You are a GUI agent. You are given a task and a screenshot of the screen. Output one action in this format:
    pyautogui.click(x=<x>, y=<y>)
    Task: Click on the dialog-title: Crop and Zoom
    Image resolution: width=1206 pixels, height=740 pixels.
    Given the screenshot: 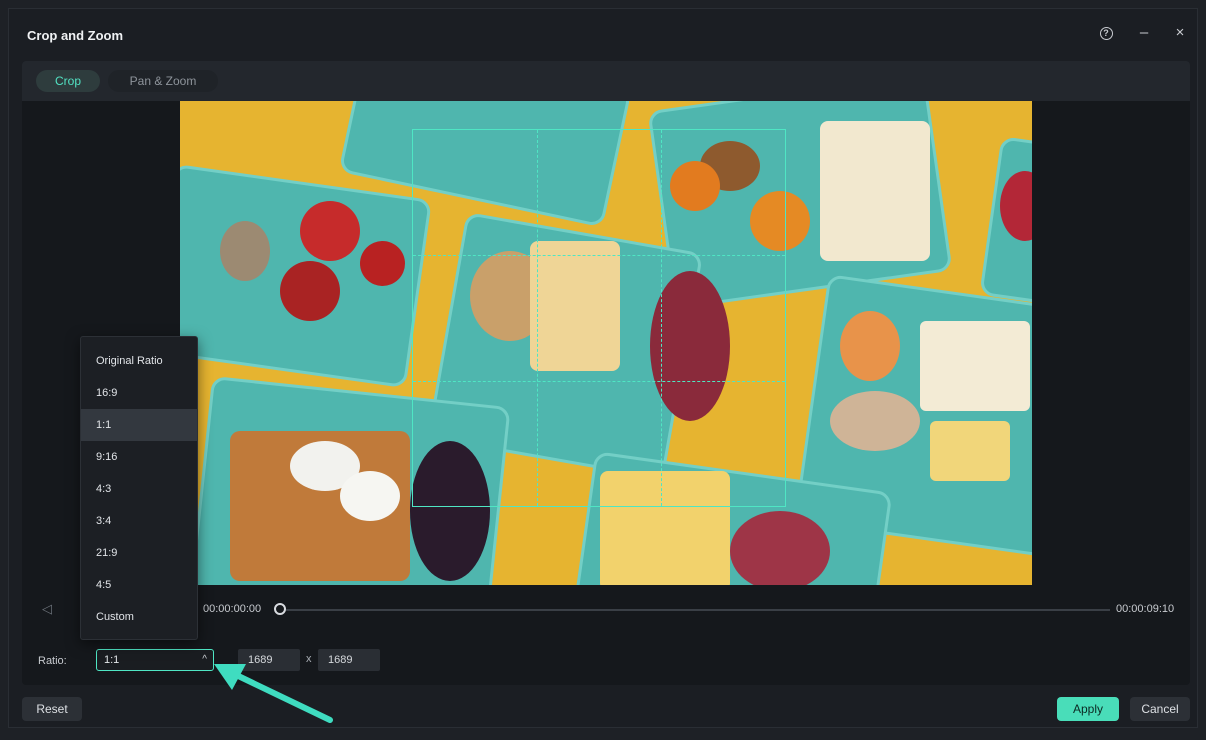 What is the action you would take?
    pyautogui.click(x=75, y=35)
    